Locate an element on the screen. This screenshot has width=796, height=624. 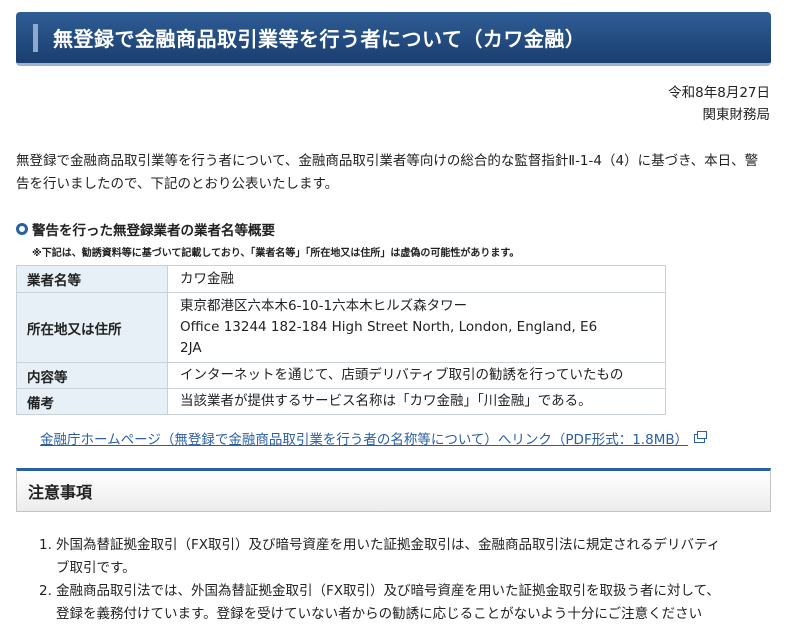
page-title-bar: 無登録で金融商品取引業等を行う者について（カワ金融） is located at coordinates (393, 39).